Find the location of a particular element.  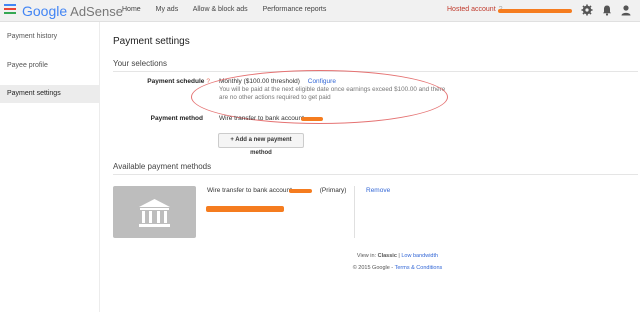

redacted-account-details is located at coordinates (245, 209).